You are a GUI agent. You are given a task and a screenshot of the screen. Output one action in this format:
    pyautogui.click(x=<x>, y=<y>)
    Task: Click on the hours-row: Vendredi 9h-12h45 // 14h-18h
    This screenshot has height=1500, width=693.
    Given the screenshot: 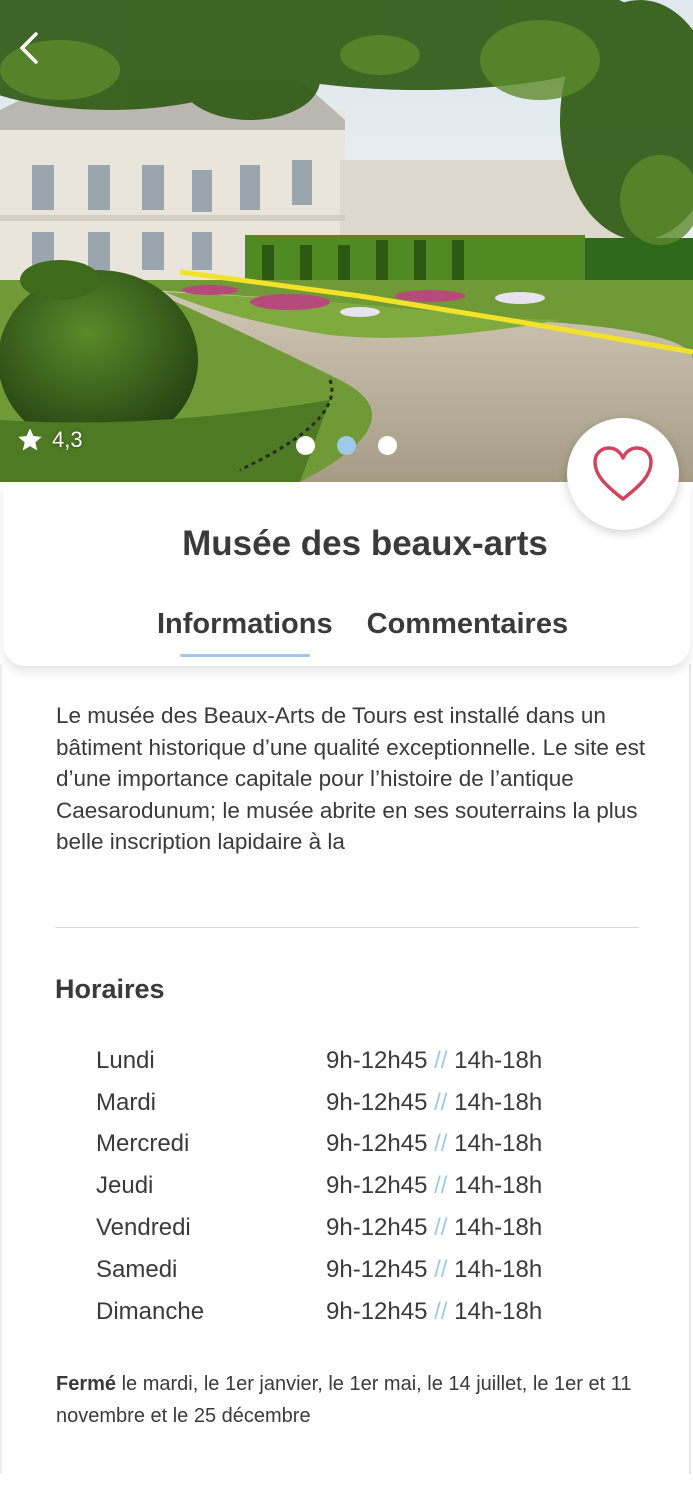 What is the action you would take?
    pyautogui.click(x=356, y=1228)
    